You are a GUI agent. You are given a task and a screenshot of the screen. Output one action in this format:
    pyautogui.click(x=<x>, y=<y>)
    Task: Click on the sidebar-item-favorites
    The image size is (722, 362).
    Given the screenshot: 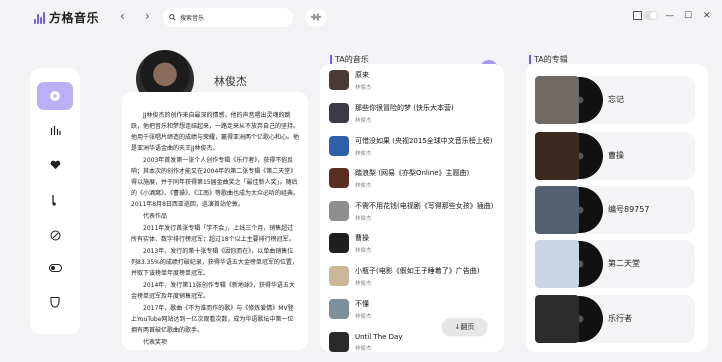 What is the action you would take?
    pyautogui.click(x=55, y=165)
    